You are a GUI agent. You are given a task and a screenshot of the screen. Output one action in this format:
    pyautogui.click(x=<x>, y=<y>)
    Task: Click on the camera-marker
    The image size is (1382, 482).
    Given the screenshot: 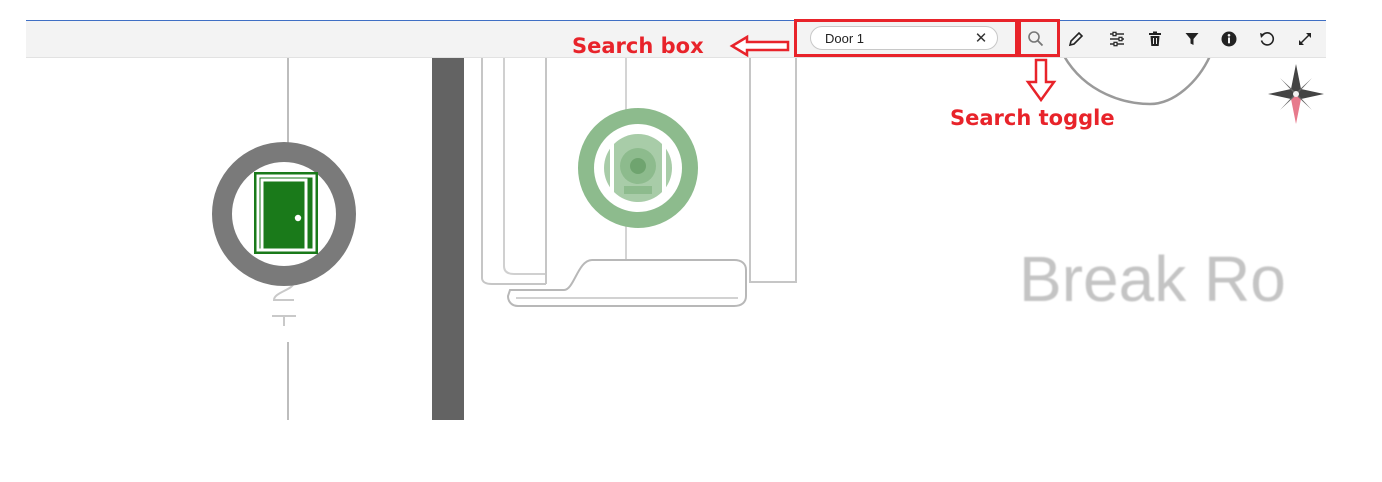 What is the action you would take?
    pyautogui.click(x=638, y=168)
    